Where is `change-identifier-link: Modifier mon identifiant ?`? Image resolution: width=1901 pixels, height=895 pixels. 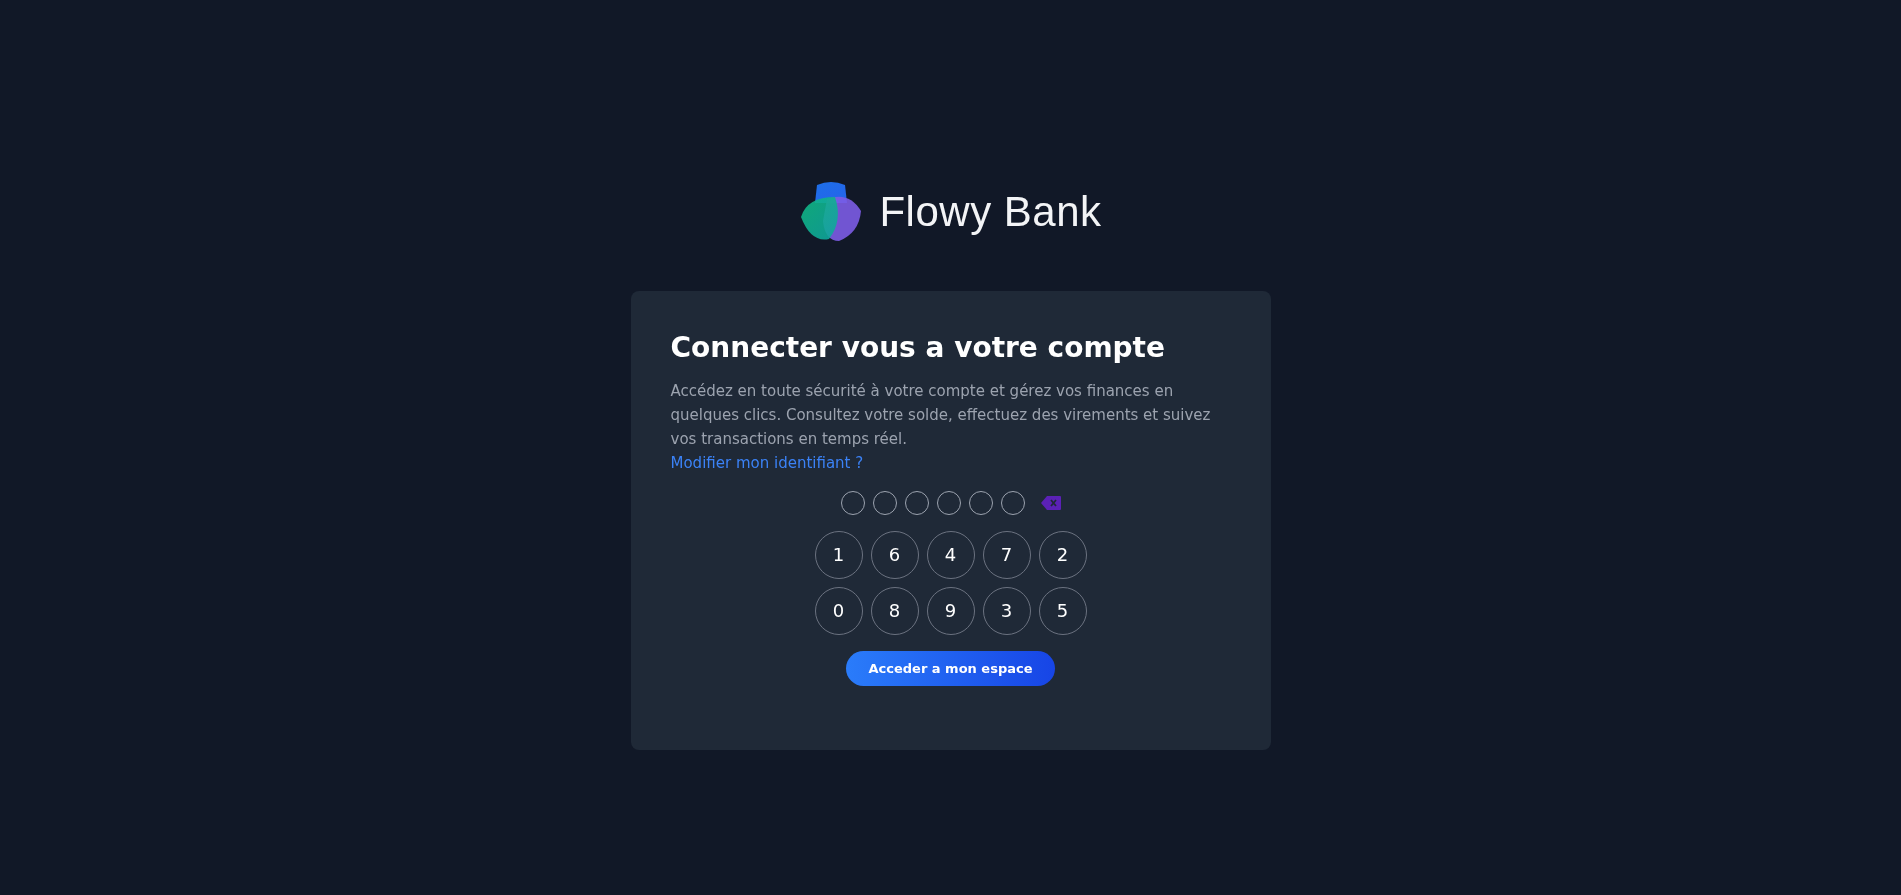 change-identifier-link: Modifier mon identifiant ? is located at coordinates (767, 462).